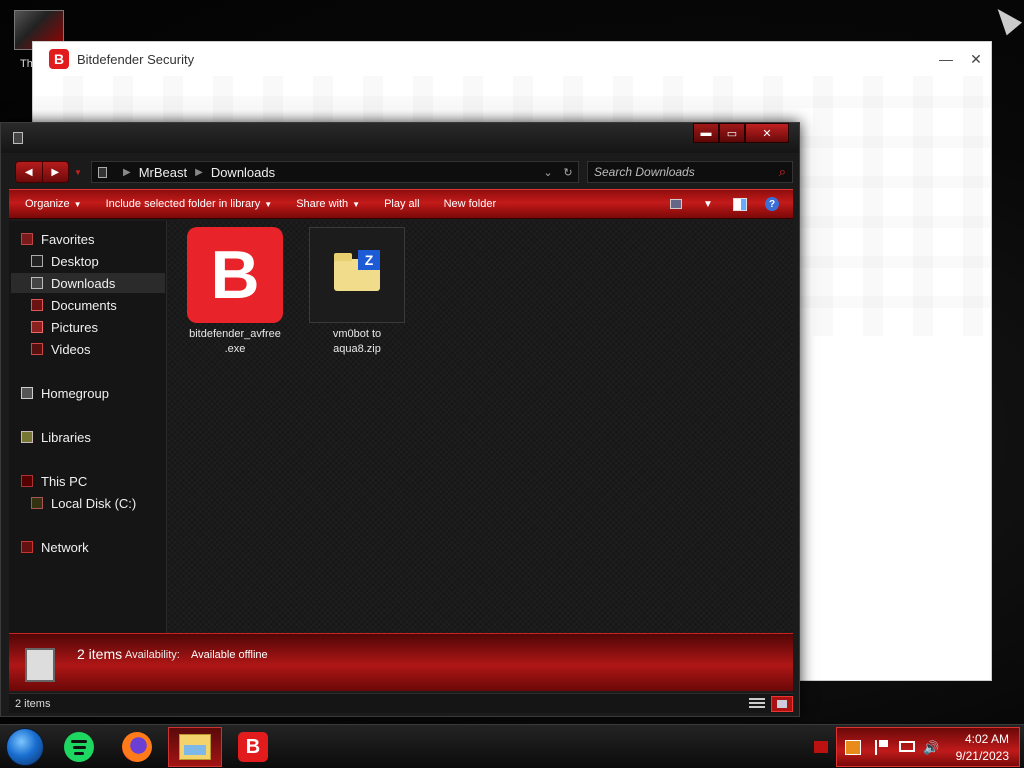 The height and width of the screenshot is (768, 1024). What do you see at coordinates (29, 172) in the screenshot?
I see `back-button: ◀` at bounding box center [29, 172].